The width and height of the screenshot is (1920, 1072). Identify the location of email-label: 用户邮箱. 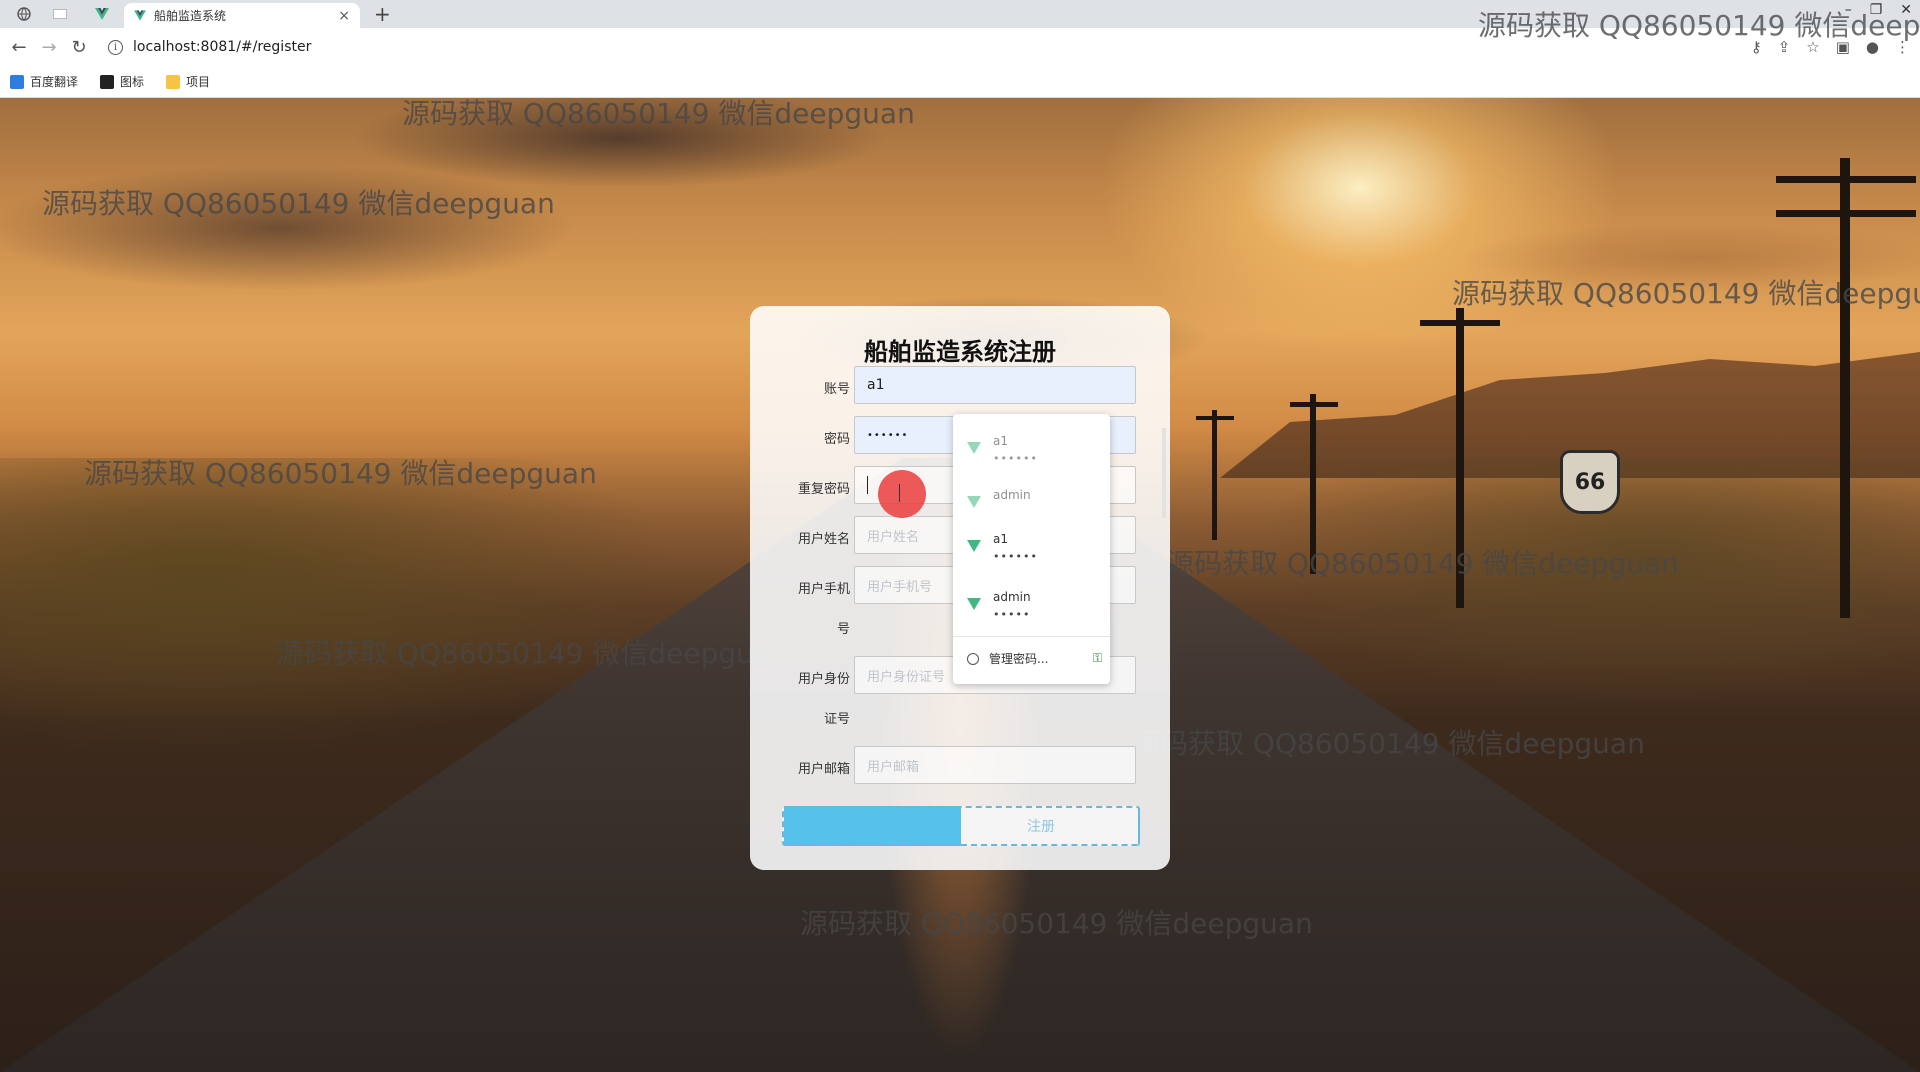
(823, 769).